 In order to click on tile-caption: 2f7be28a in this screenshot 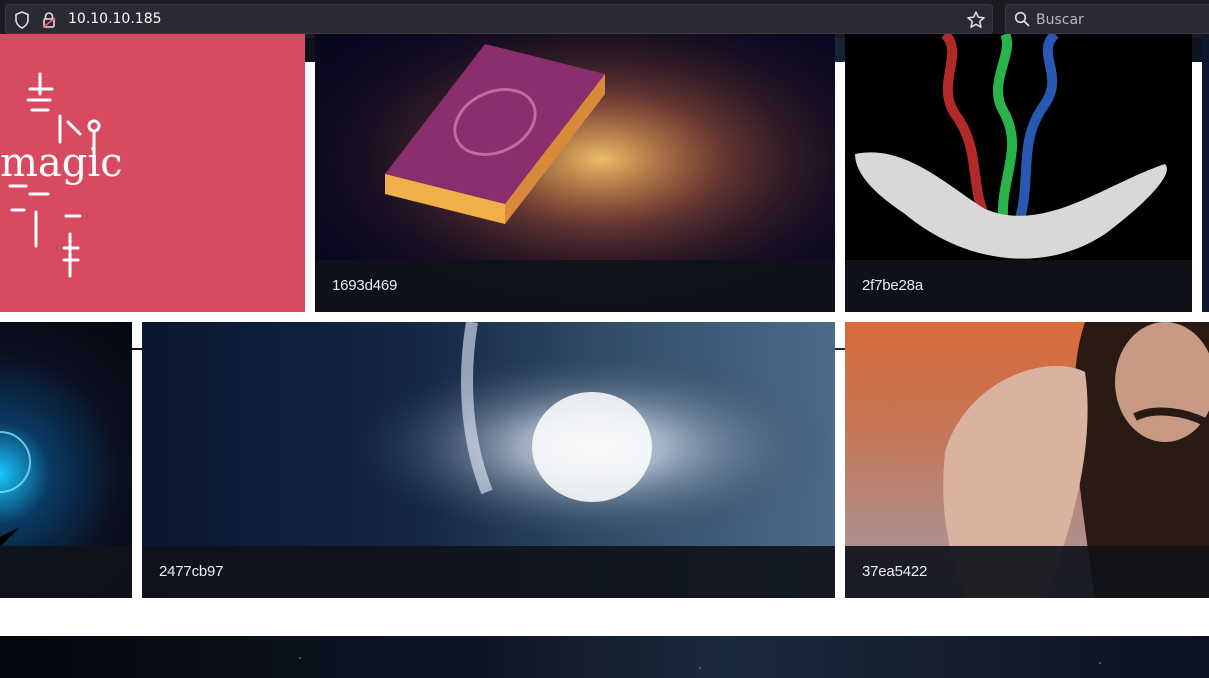, I will do `click(1018, 286)`.